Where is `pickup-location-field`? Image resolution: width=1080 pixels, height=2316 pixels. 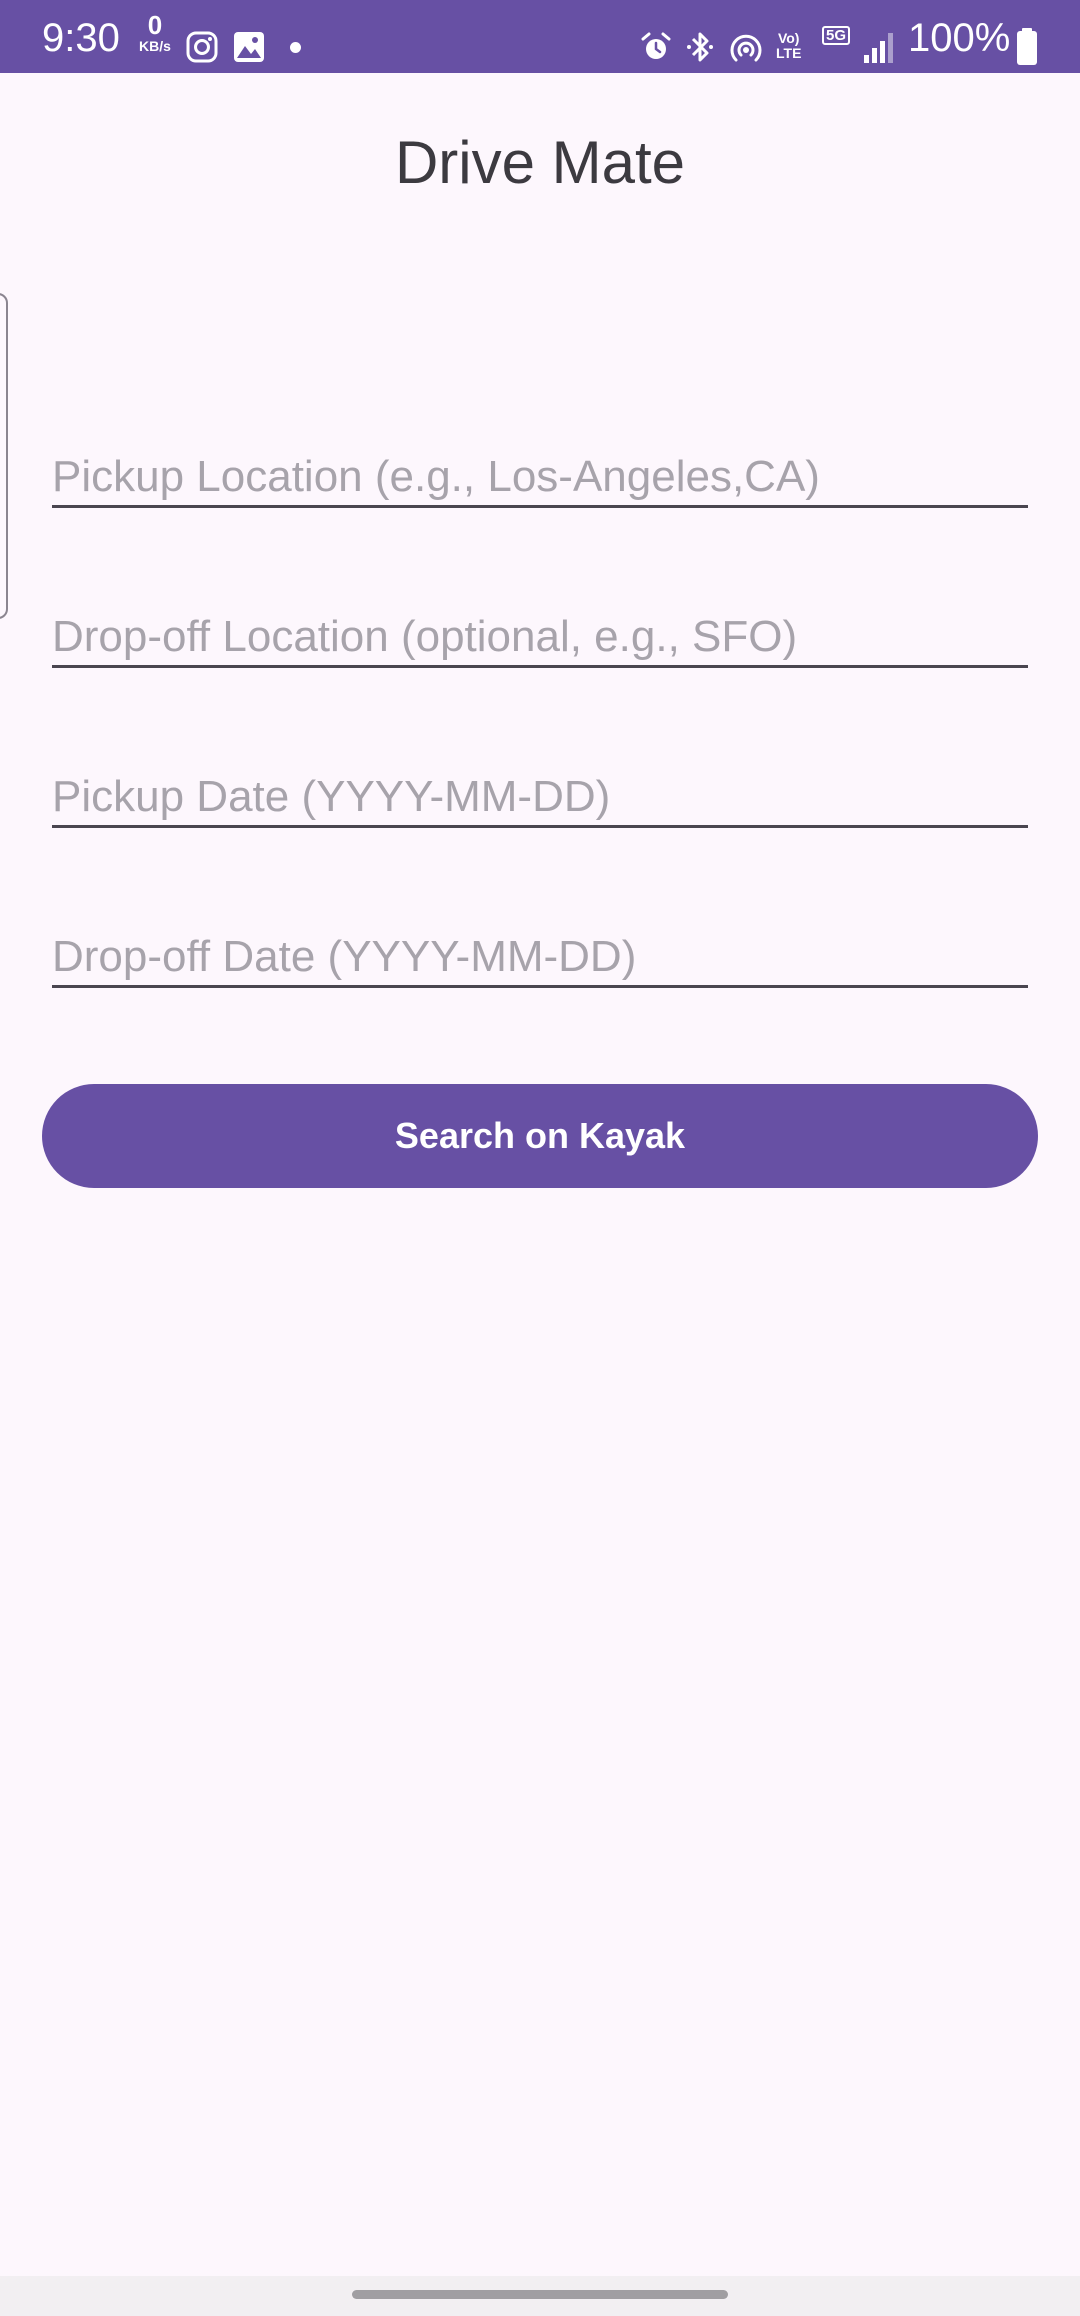 pickup-location-field is located at coordinates (540, 473).